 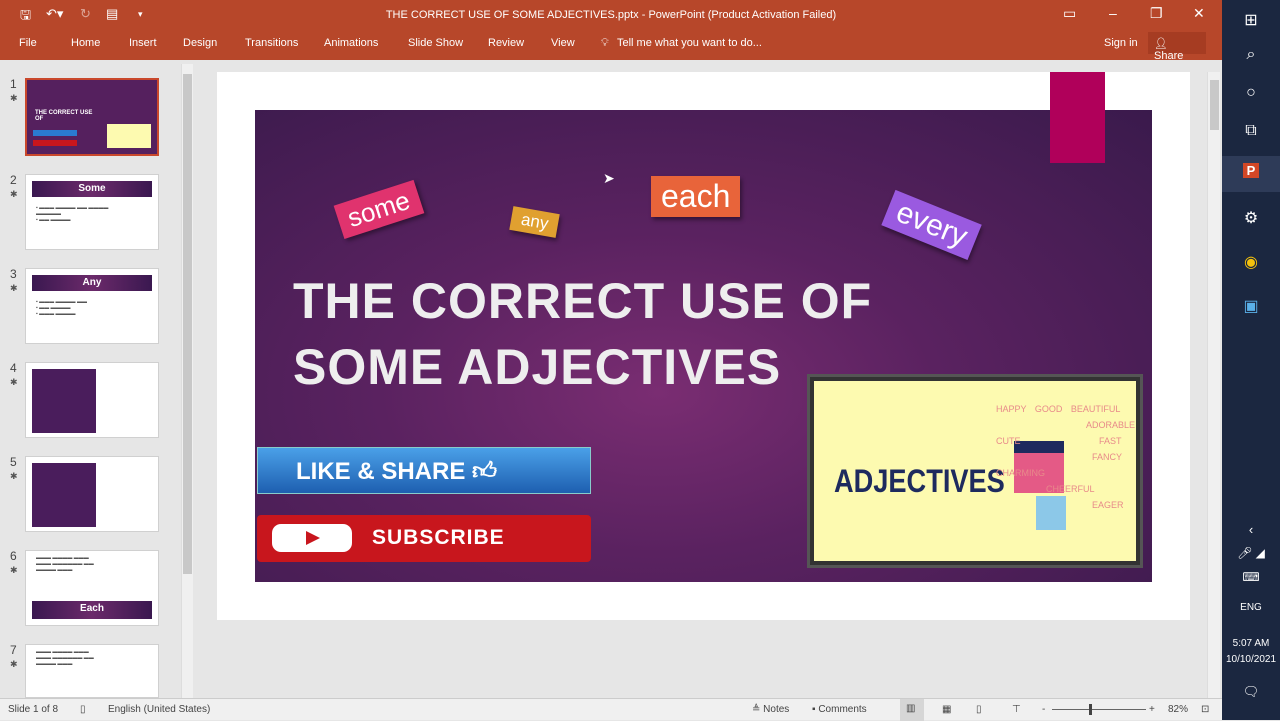 What do you see at coordinates (1070, 489) in the screenshot?
I see `word: CHEERFUL` at bounding box center [1070, 489].